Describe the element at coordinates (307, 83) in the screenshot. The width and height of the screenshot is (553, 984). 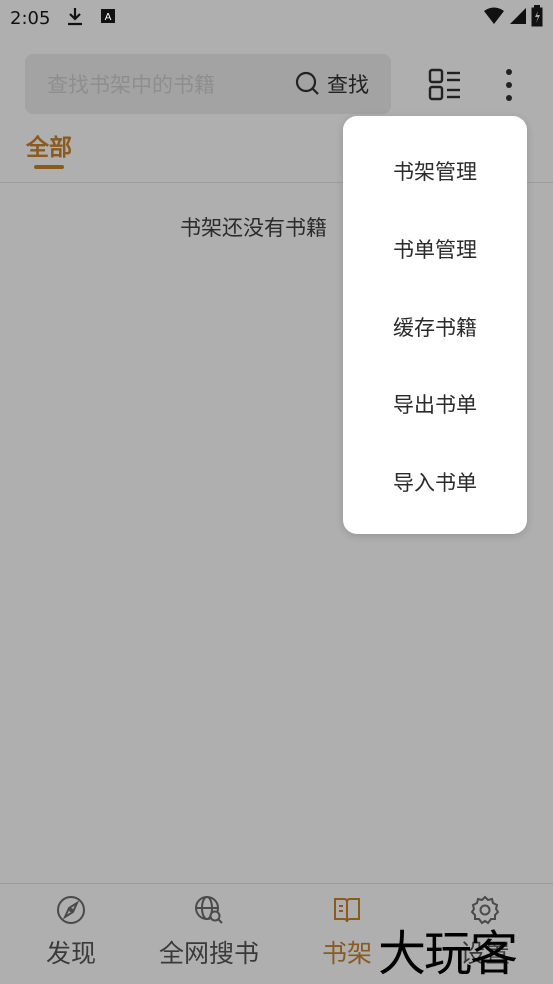
I see `search-icon` at that location.